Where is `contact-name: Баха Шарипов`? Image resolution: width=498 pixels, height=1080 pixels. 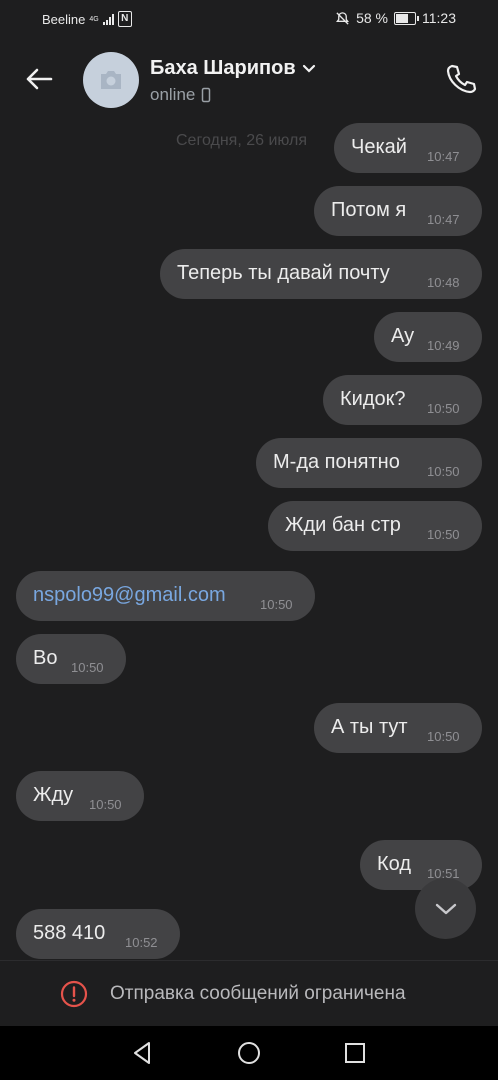
contact-name: Баха Шарипов is located at coordinates (223, 68).